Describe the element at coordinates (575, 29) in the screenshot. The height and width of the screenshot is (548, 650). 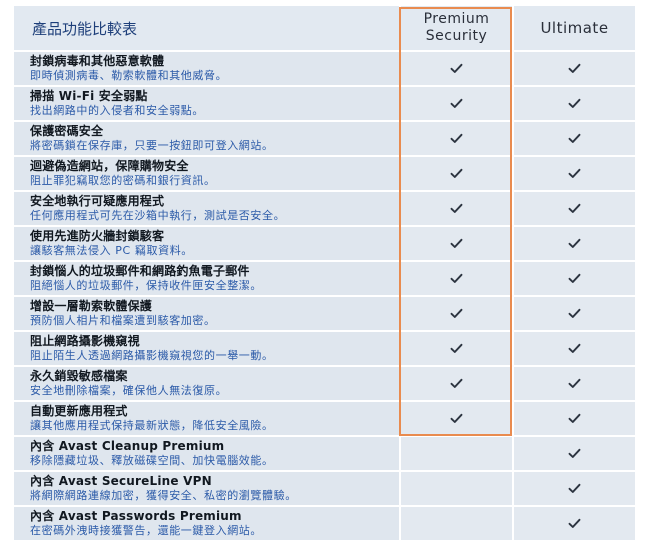
I see `plan-header-ultimate: Ultimate` at that location.